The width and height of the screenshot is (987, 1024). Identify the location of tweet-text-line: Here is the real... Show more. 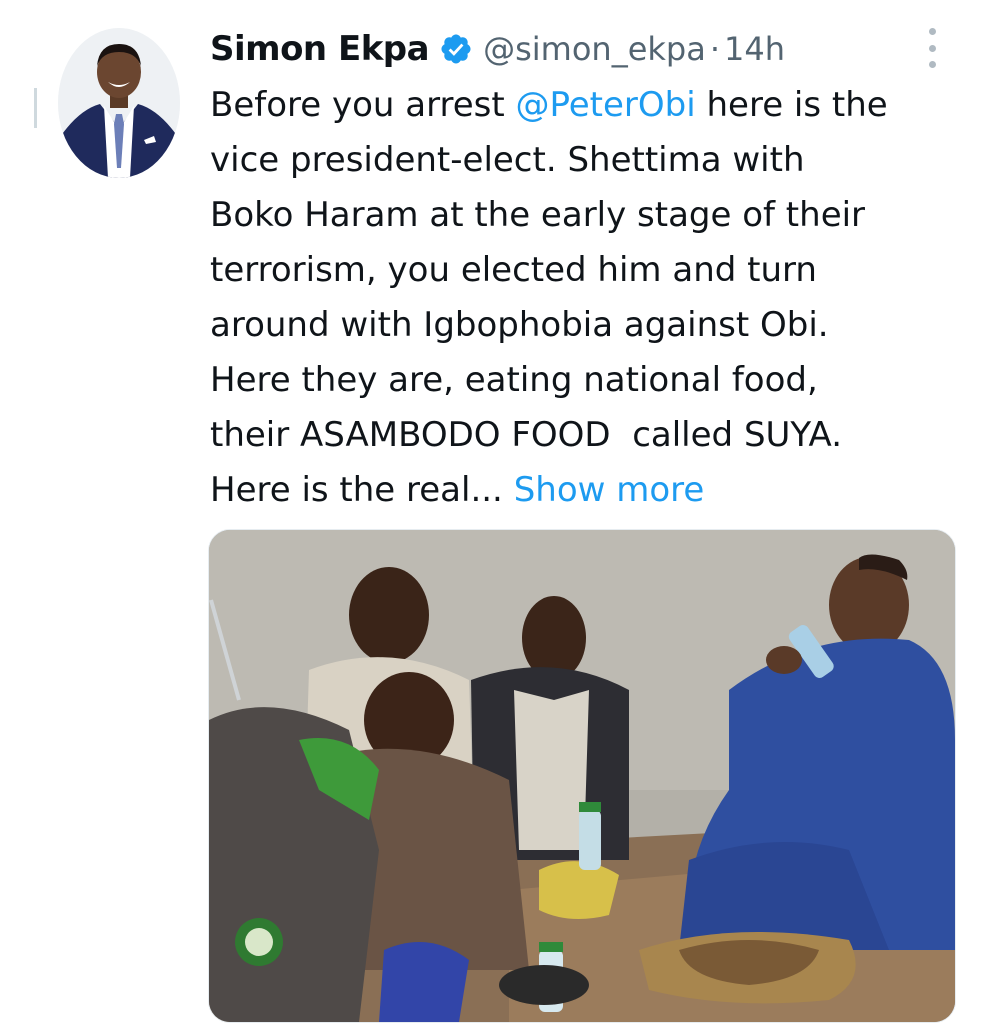
(590, 490).